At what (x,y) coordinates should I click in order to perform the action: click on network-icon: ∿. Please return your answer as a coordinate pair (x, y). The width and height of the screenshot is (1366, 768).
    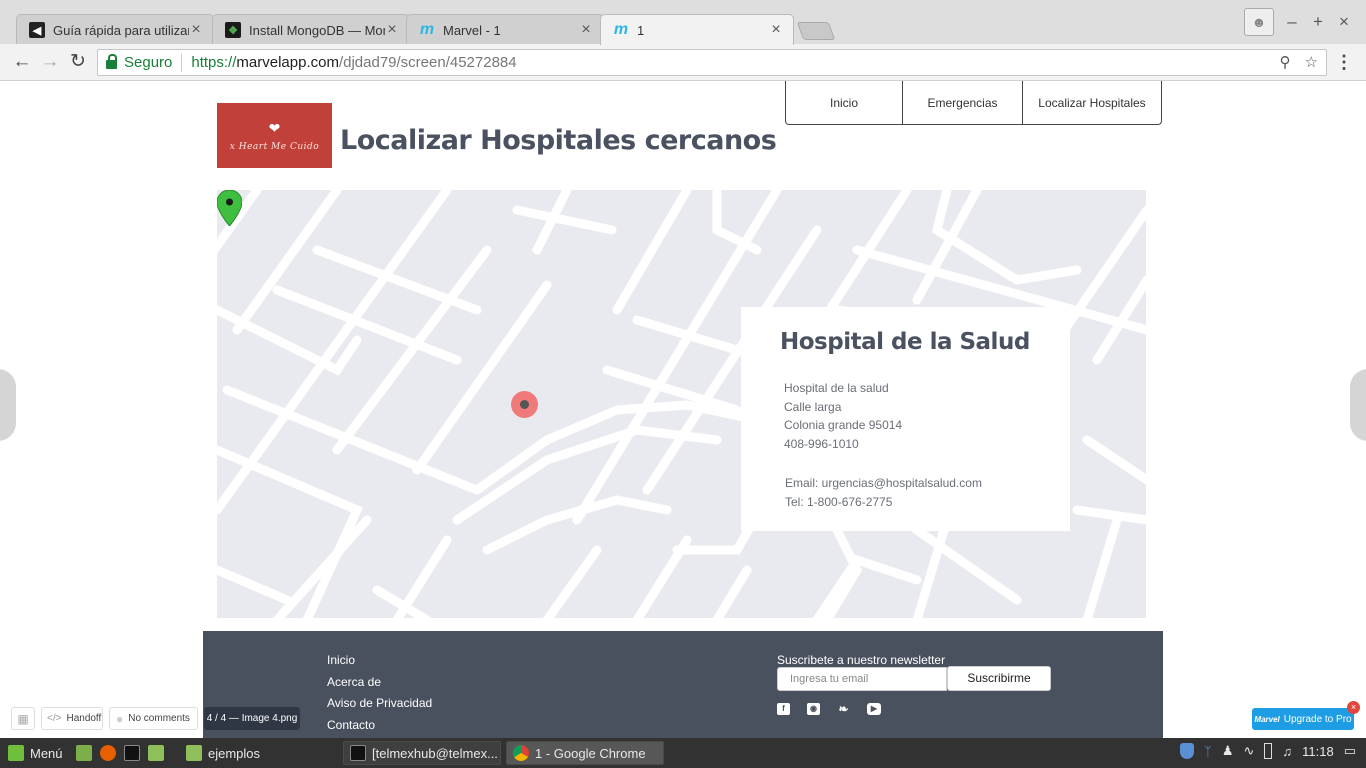
    Looking at the image, I should click on (1248, 751).